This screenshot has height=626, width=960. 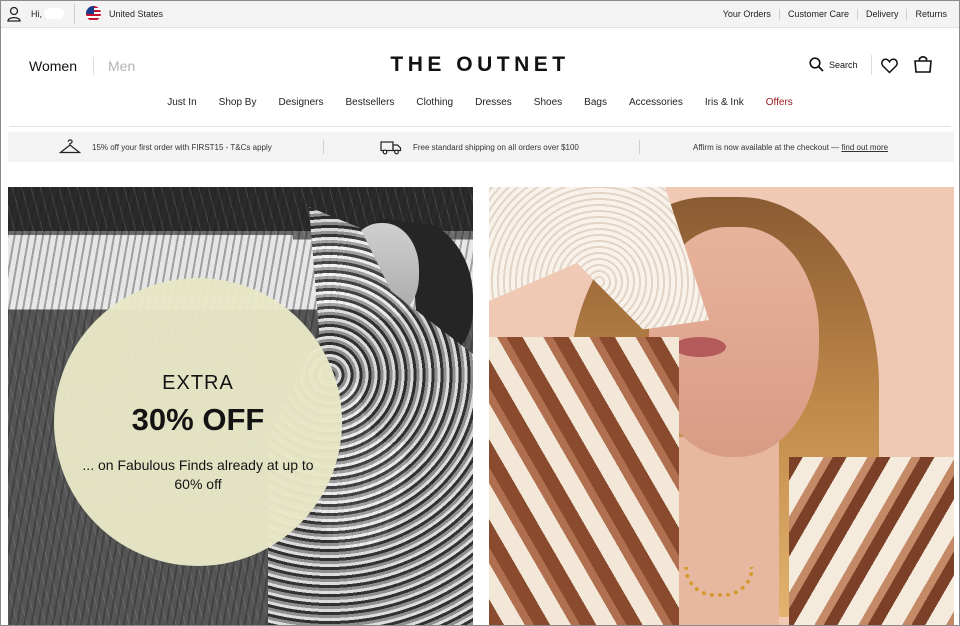 What do you see at coordinates (434, 102) in the screenshot?
I see `nav-clothing: Clothing` at bounding box center [434, 102].